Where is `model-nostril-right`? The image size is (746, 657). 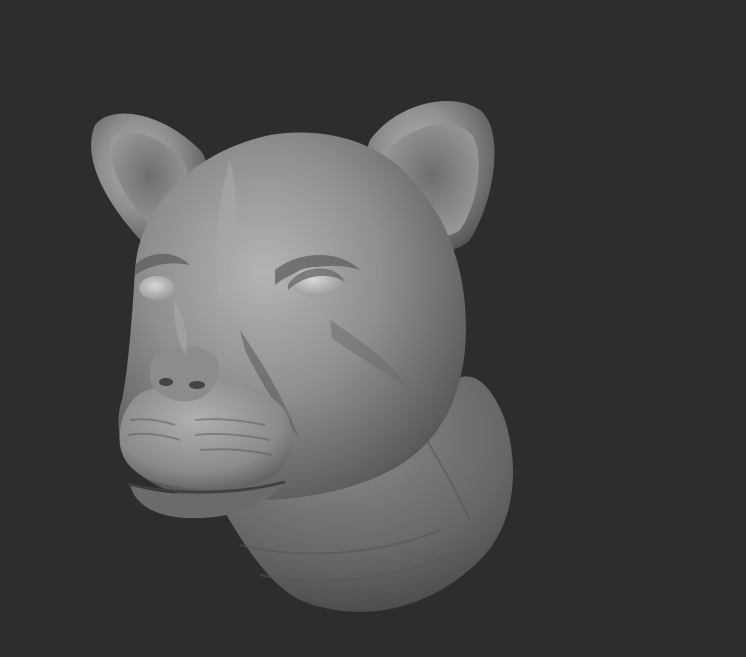 model-nostril-right is located at coordinates (197, 385).